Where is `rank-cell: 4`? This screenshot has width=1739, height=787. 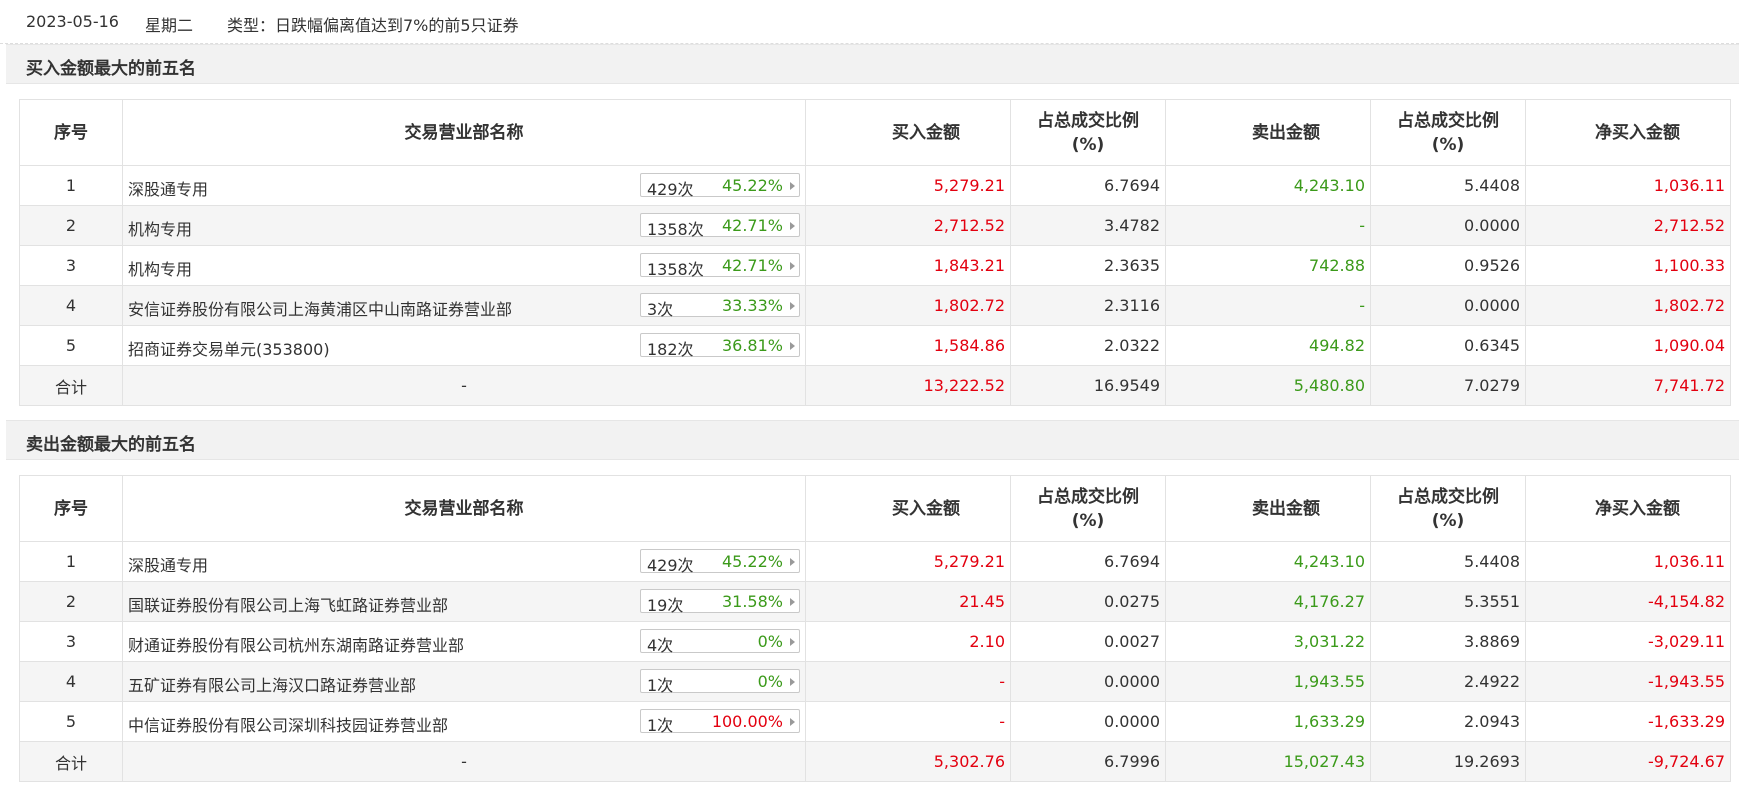
rank-cell: 4 is located at coordinates (71, 305).